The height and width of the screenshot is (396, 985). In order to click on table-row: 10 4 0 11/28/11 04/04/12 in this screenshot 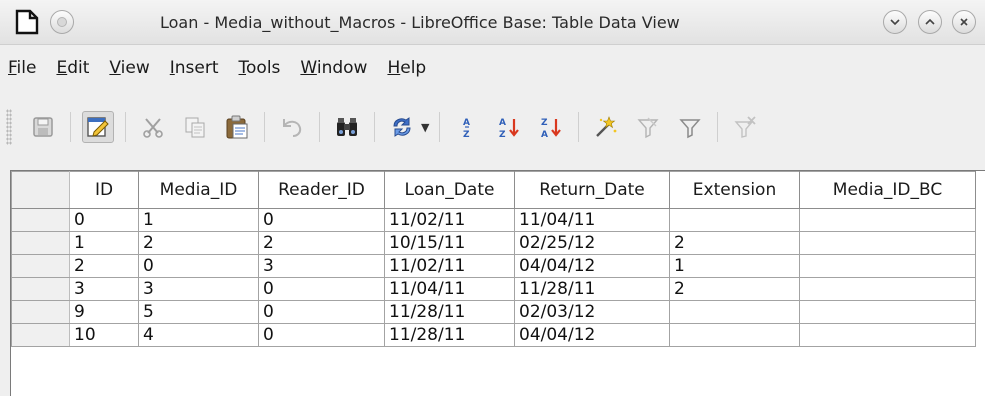, I will do `click(493, 335)`.